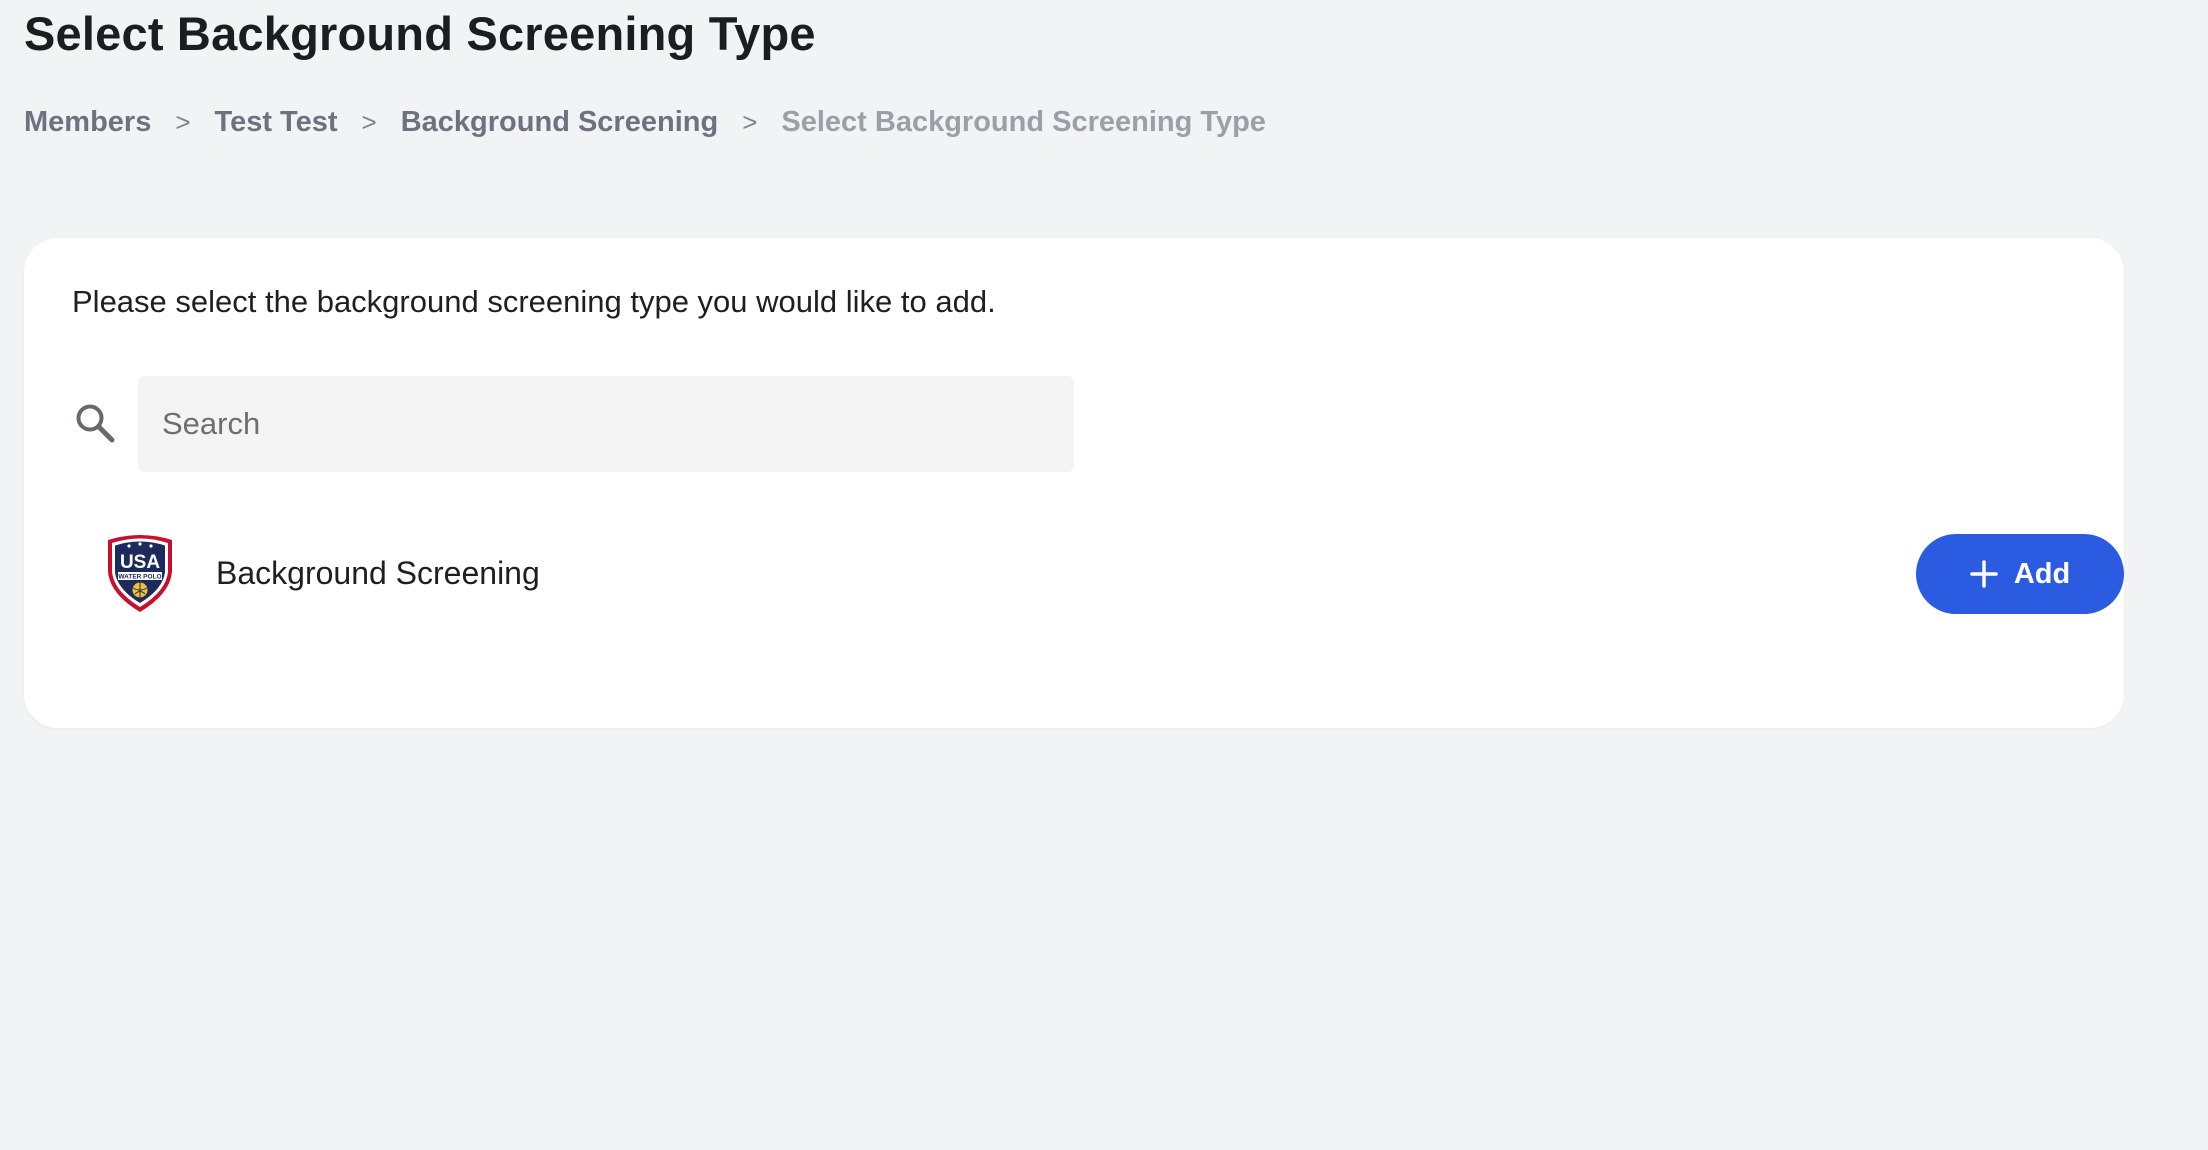  I want to click on usa-water-polo-logo: USA WATER POLO, so click(140, 573).